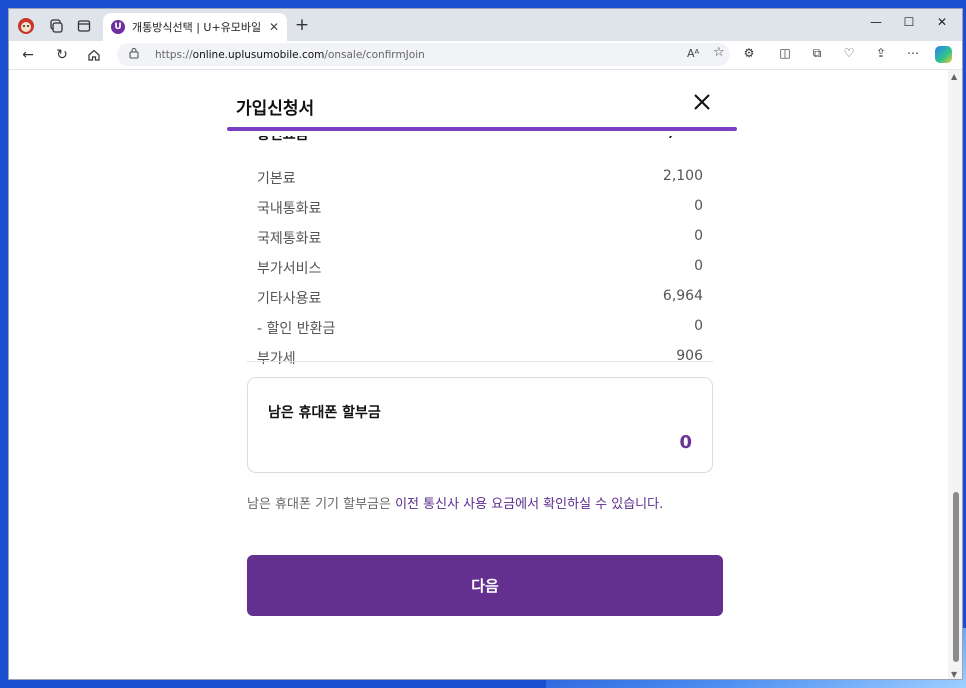 The height and width of the screenshot is (688, 966). Describe the element at coordinates (274, 27) in the screenshot. I see `tab-close-icon: ✕` at that location.